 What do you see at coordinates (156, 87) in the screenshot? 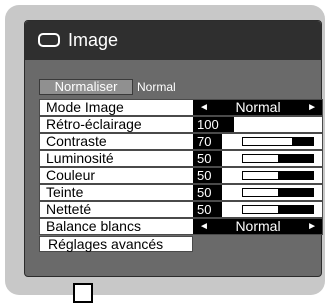
I see `normaliser-value: Normal` at bounding box center [156, 87].